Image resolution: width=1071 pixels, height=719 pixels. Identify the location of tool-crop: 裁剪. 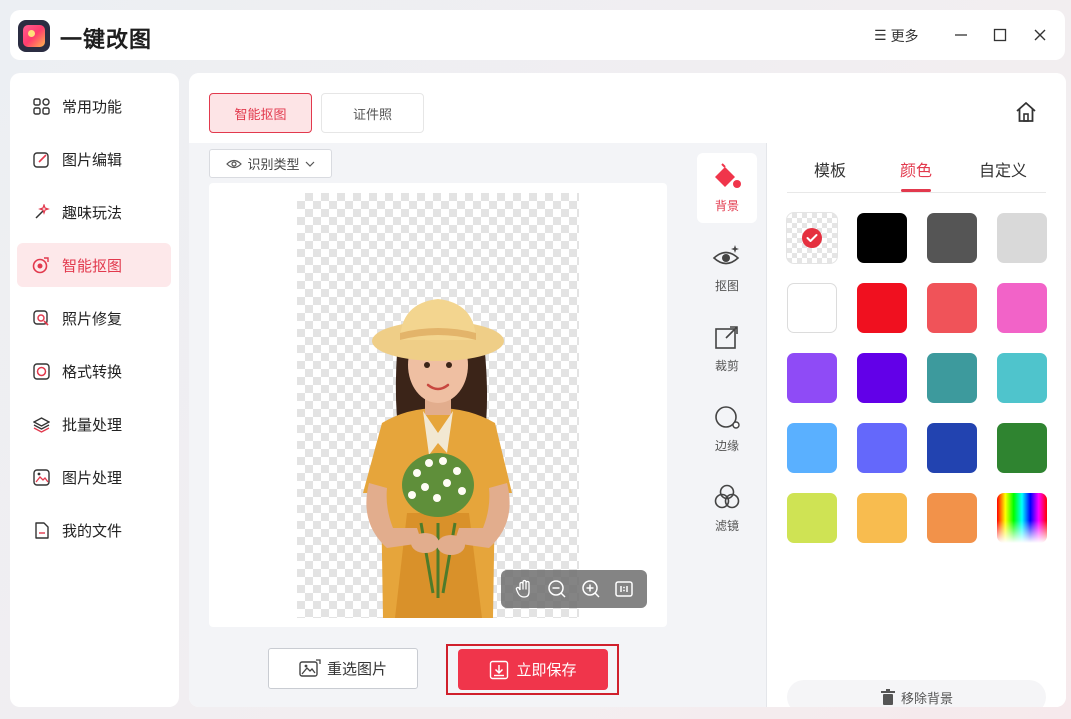
(727, 348).